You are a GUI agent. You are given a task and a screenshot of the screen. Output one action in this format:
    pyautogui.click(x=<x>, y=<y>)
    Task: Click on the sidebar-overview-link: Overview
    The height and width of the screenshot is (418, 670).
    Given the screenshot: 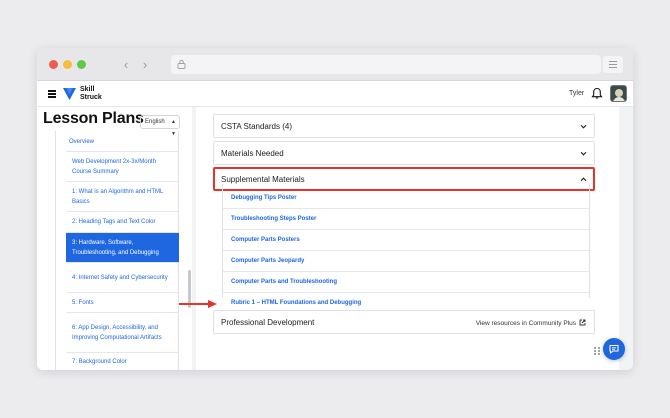 What is the action you would take?
    pyautogui.click(x=81, y=142)
    